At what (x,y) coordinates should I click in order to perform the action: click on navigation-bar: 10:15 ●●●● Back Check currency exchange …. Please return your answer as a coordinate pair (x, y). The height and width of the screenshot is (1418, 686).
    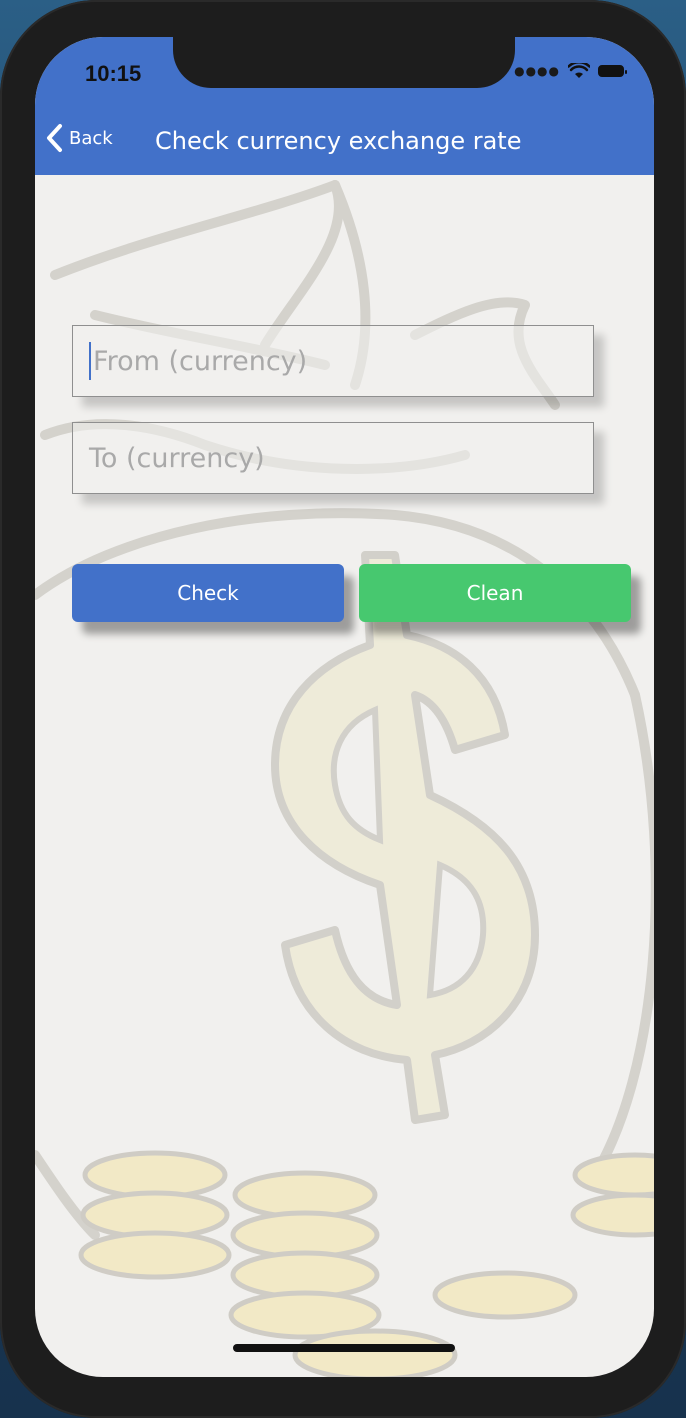
    Looking at the image, I should click on (344, 106).